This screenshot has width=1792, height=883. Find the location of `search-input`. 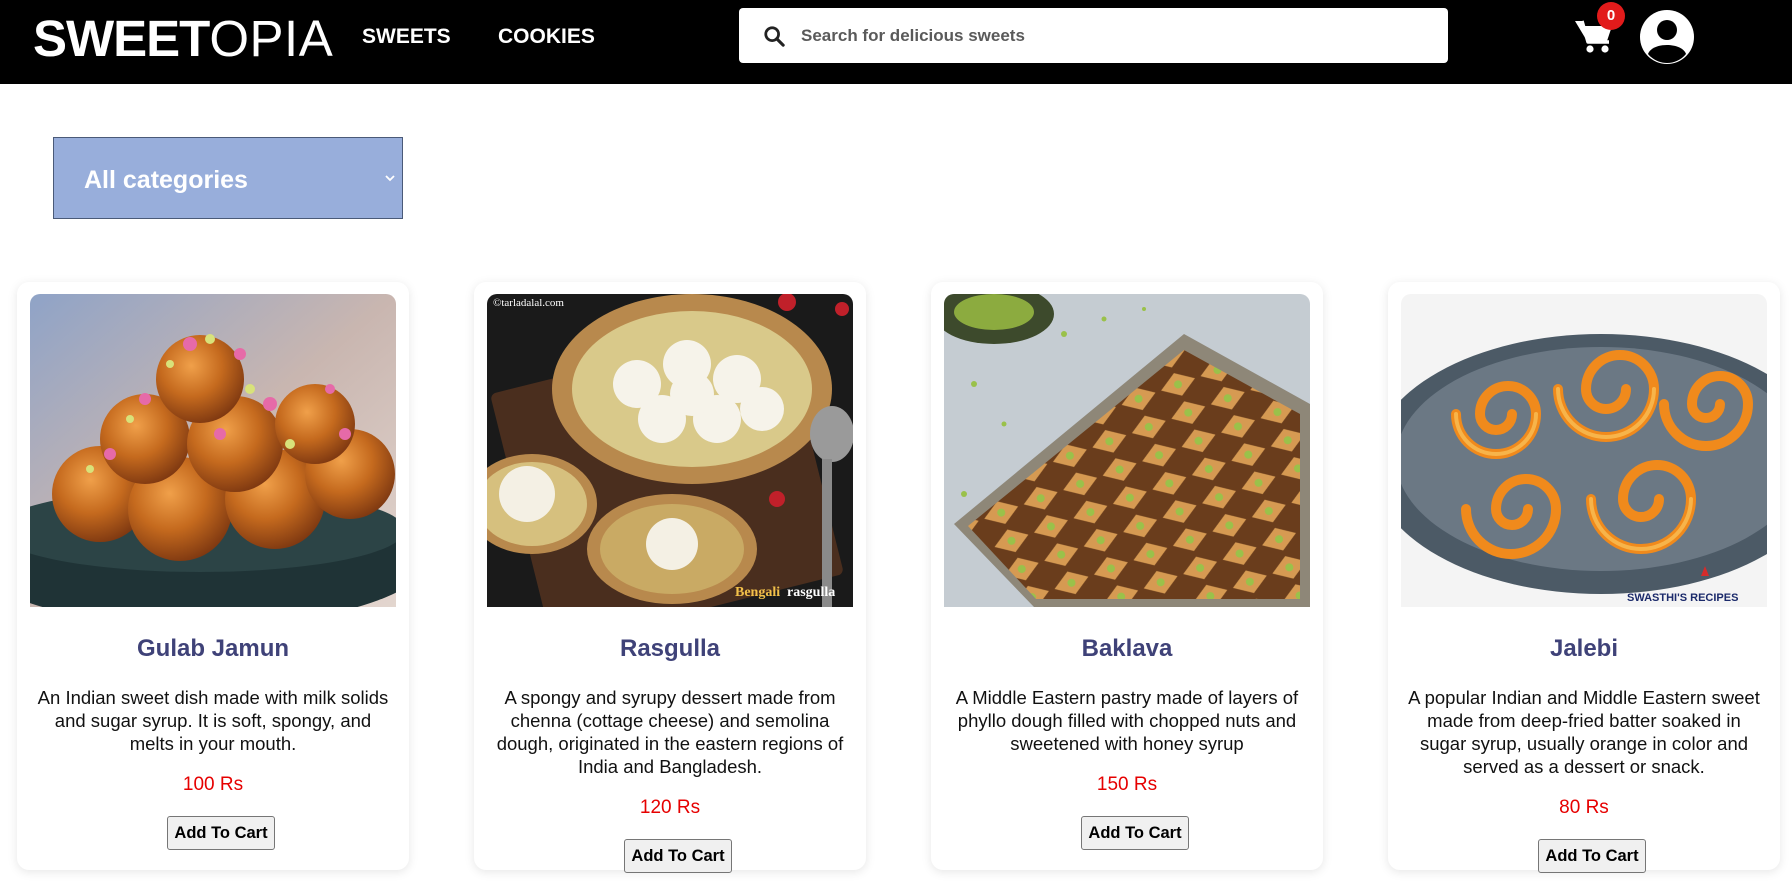

search-input is located at coordinates (1116, 35).